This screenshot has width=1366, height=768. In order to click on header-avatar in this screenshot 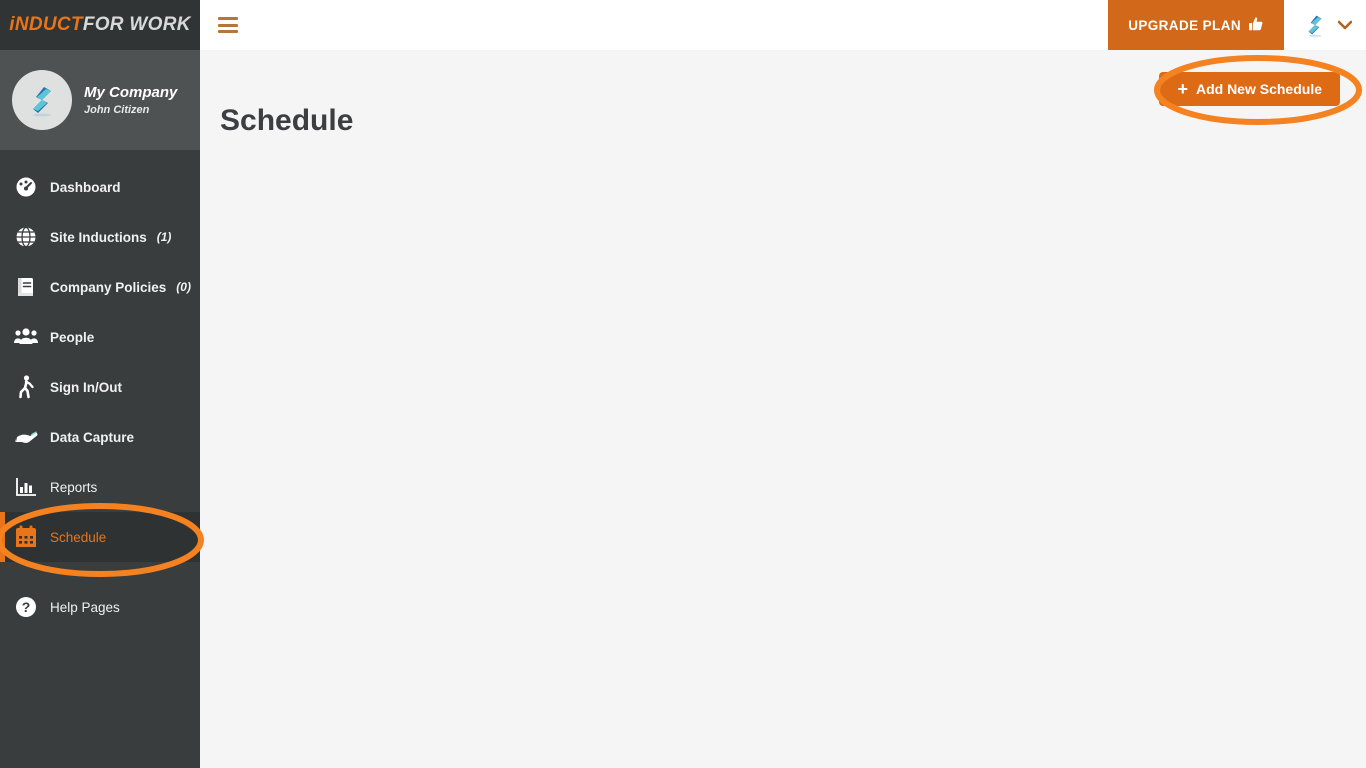, I will do `click(1311, 25)`.